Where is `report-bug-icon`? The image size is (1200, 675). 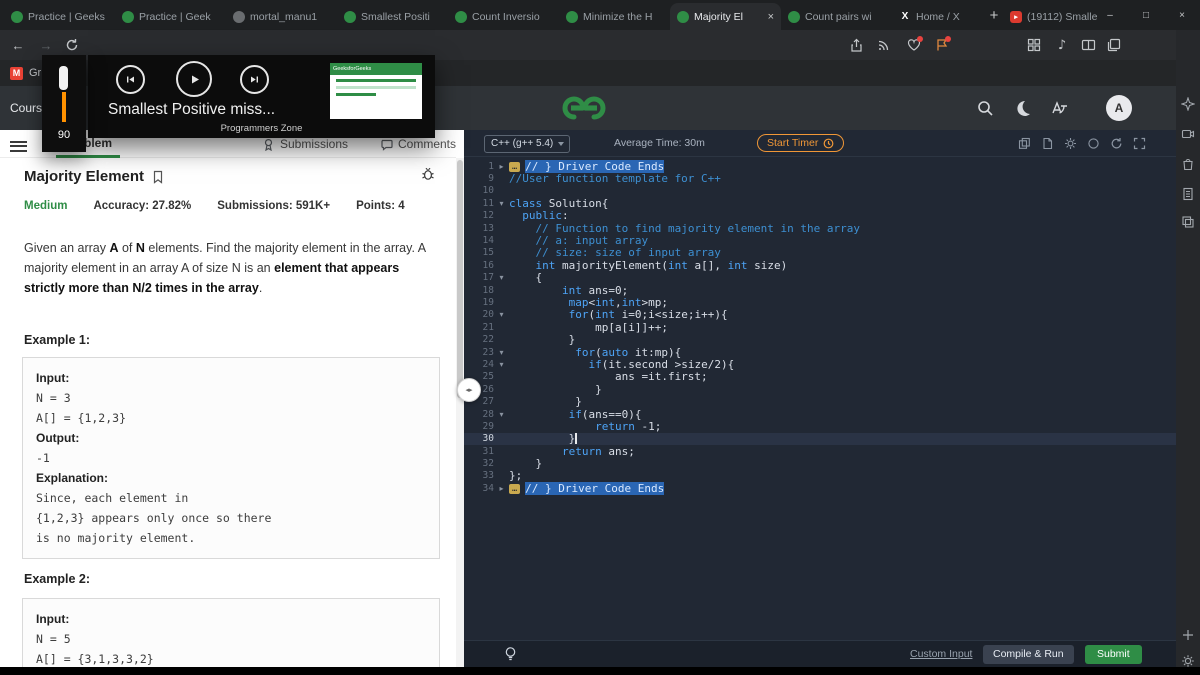 report-bug-icon is located at coordinates (428, 176).